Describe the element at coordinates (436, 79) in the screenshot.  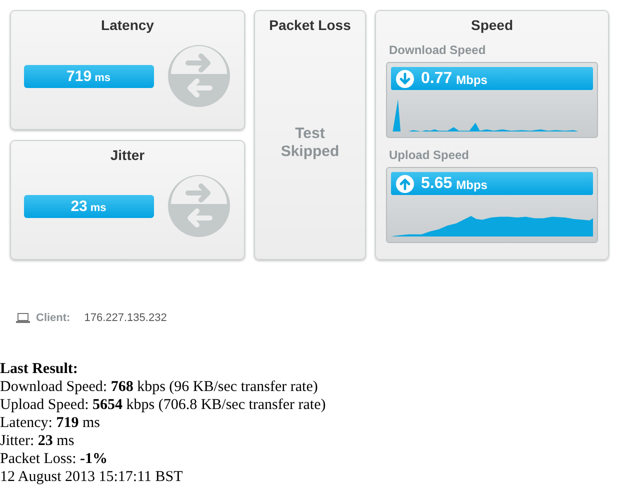
I see `speed-value: 0.77` at that location.